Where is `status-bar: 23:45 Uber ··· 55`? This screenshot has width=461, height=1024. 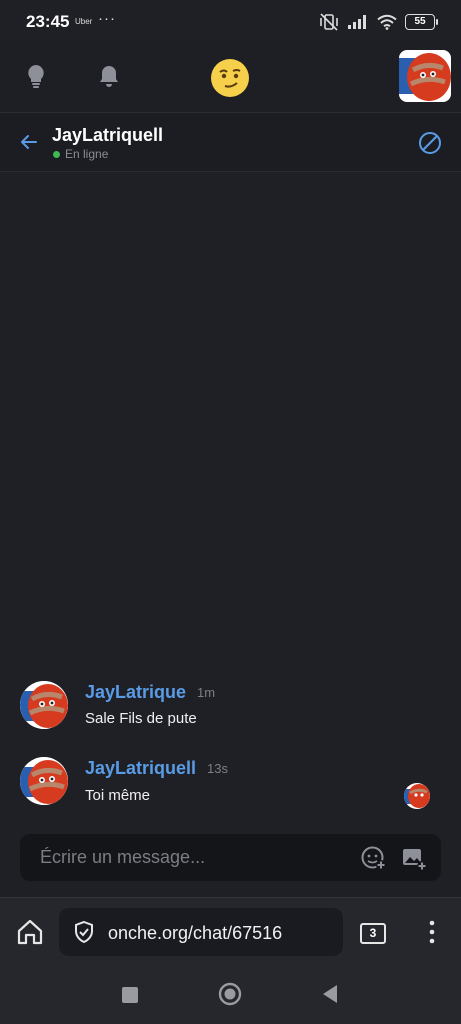
status-bar: 23:45 Uber ··· 55 is located at coordinates (230, 21).